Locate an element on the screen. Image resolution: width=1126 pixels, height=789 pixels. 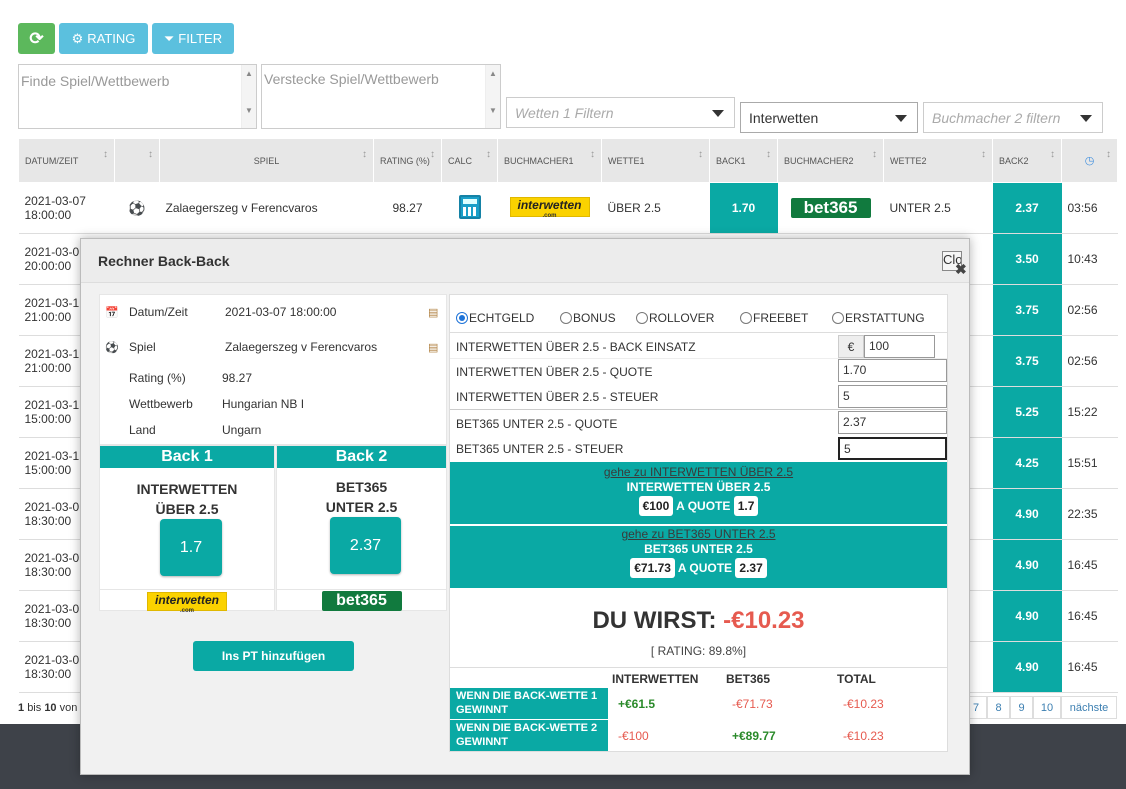
row-back2: 3.50 is located at coordinates (1027, 259).